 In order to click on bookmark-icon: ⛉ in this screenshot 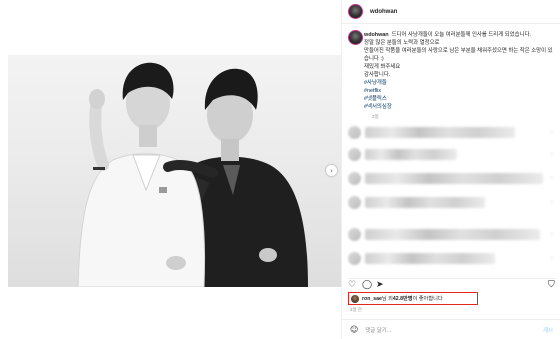, I will do `click(551, 285)`.